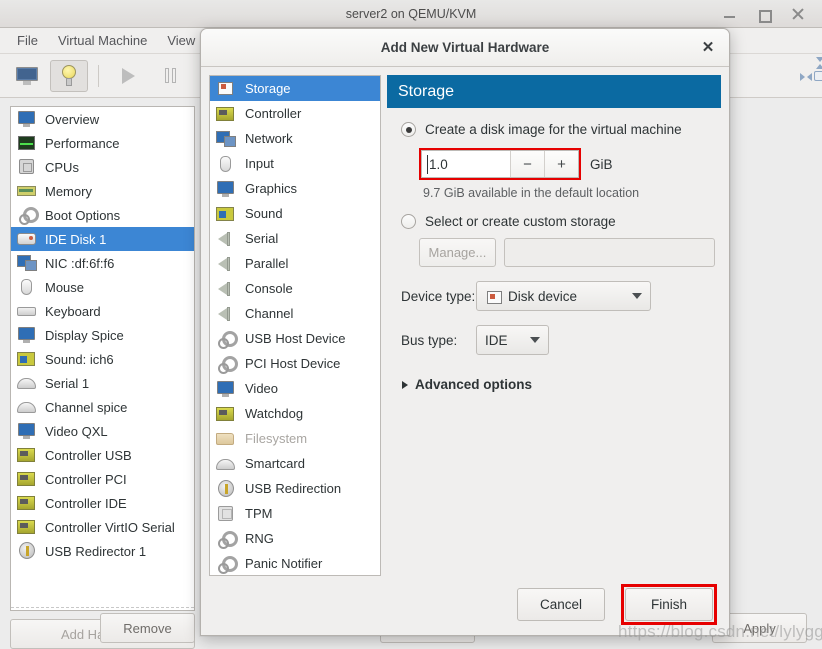 This screenshot has height=649, width=822. Describe the element at coordinates (558, 340) in the screenshot. I see `bus-type-row: Bus type: IDE` at that location.